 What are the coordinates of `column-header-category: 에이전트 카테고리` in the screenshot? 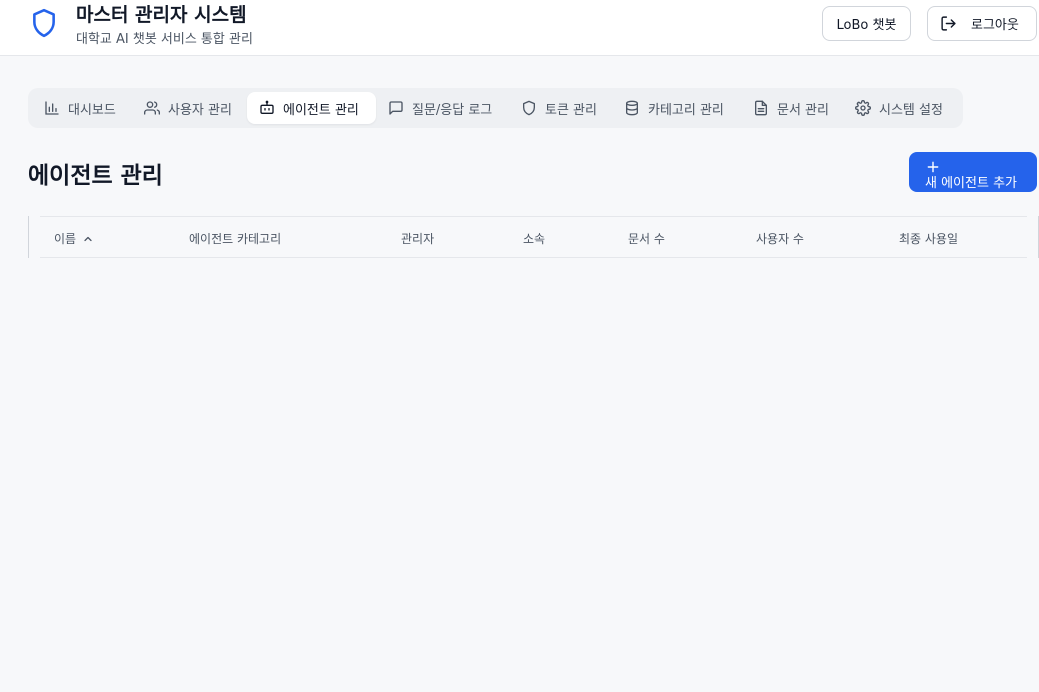 It's located at (235, 238).